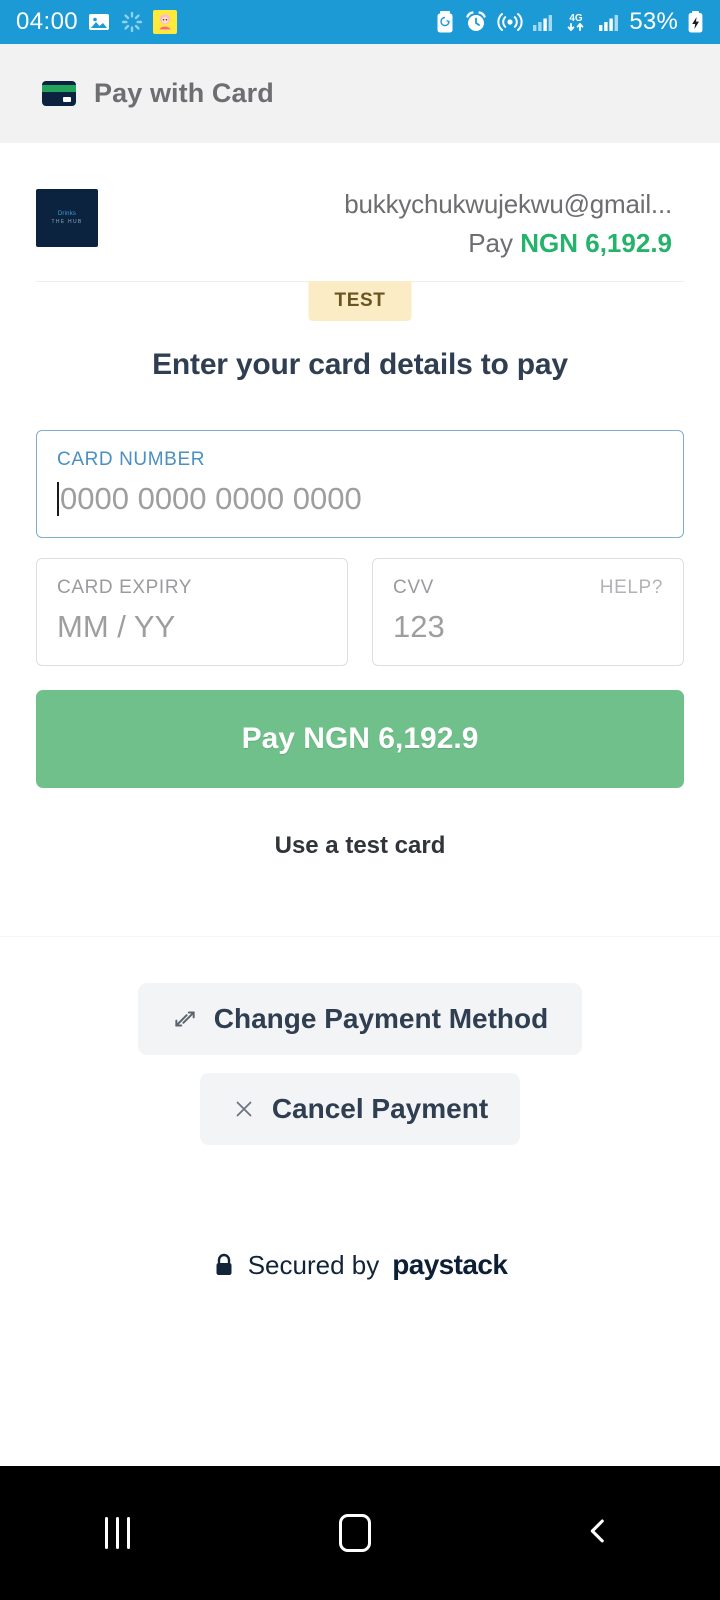 The height and width of the screenshot is (1600, 720). Describe the element at coordinates (360, 846) in the screenshot. I see `use-test-card-link: Use a test card` at that location.